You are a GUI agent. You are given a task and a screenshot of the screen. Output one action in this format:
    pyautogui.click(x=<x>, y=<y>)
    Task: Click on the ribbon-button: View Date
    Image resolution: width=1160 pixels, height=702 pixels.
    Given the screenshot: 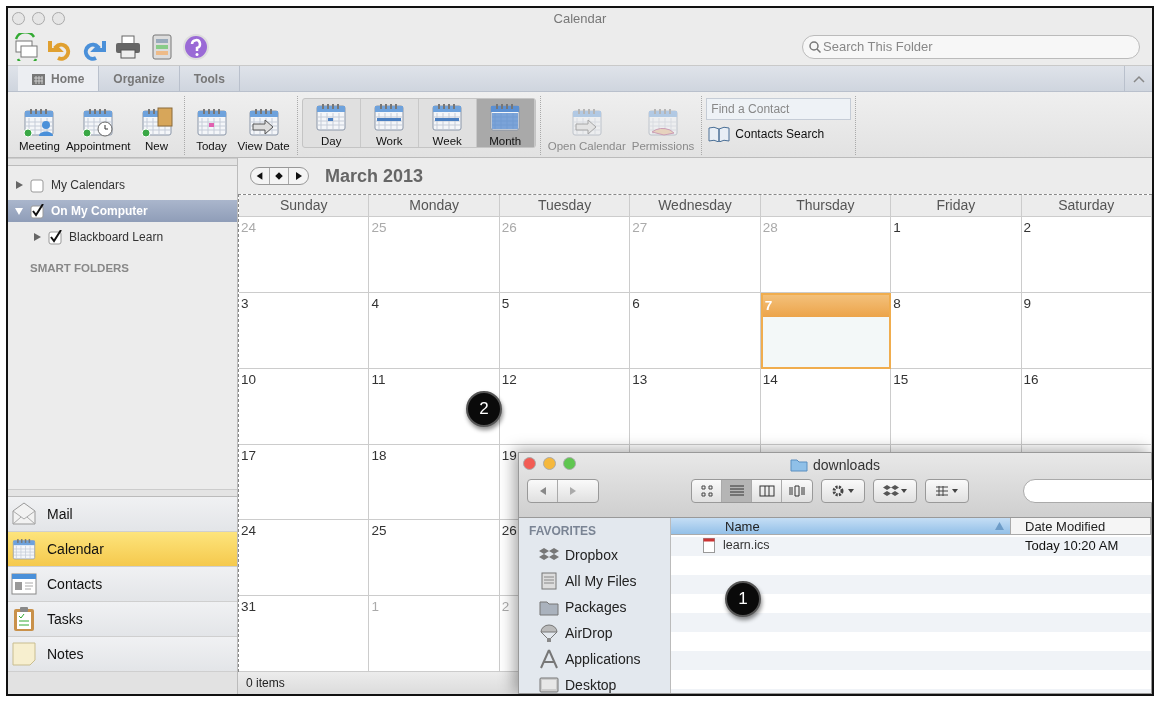 What is the action you would take?
    pyautogui.click(x=263, y=125)
    